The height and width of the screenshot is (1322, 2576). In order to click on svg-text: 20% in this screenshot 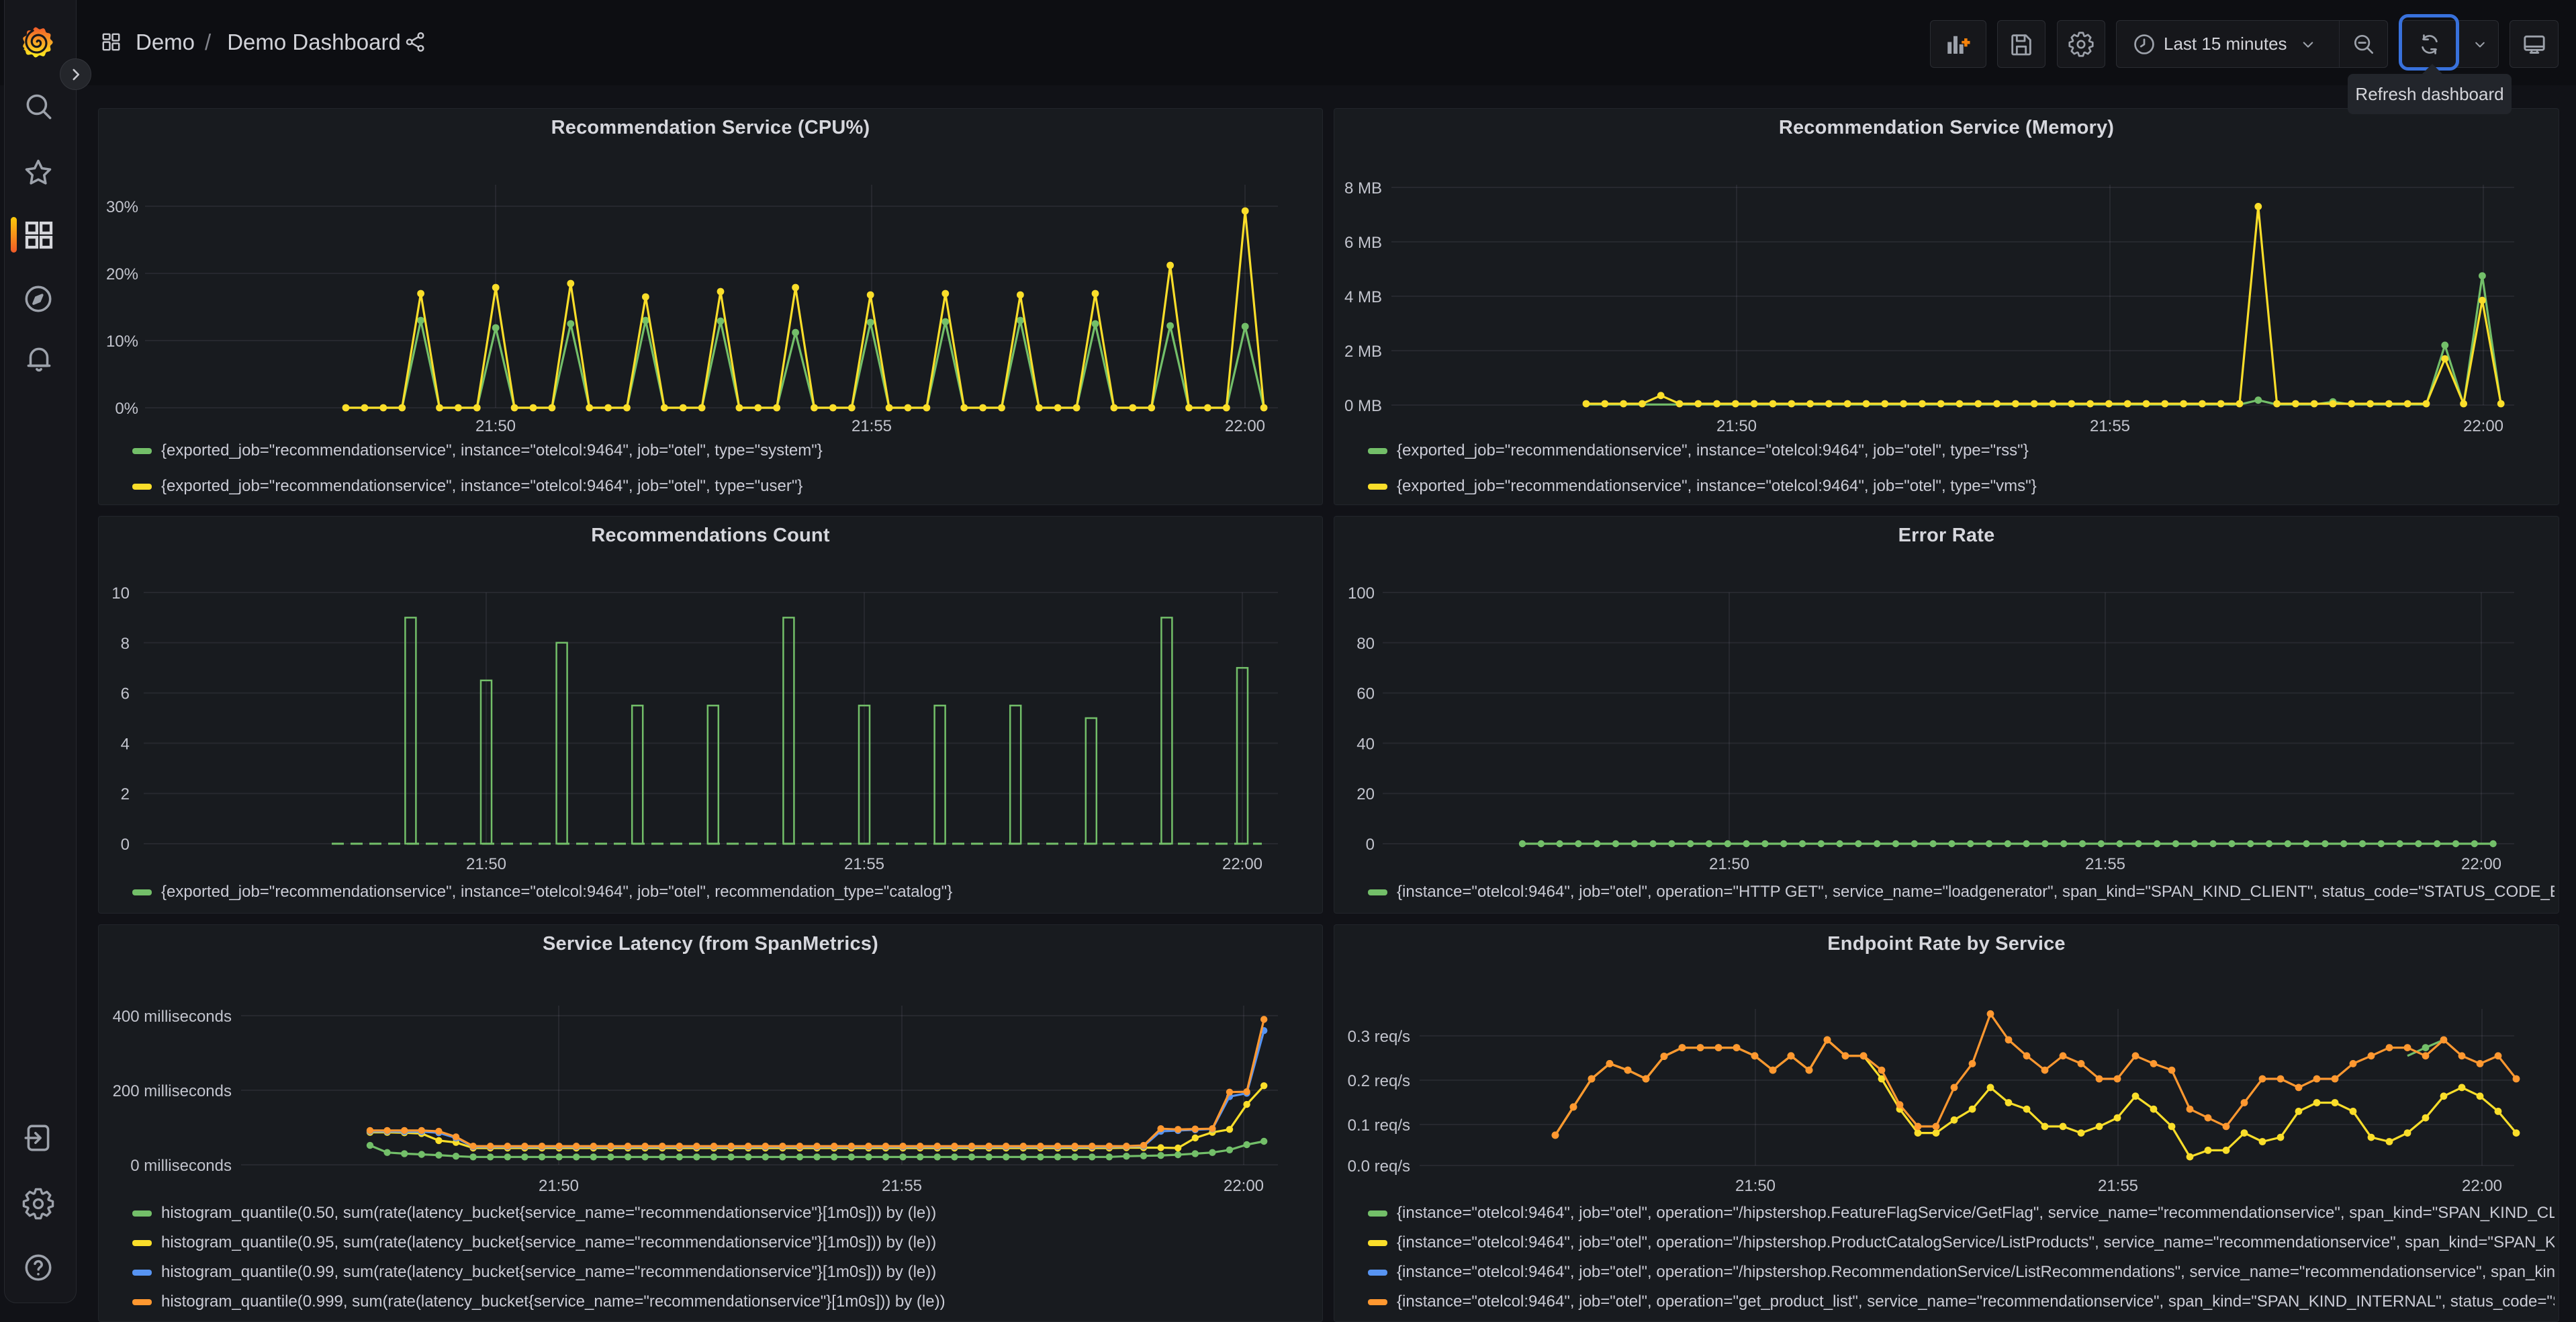, I will do `click(122, 274)`.